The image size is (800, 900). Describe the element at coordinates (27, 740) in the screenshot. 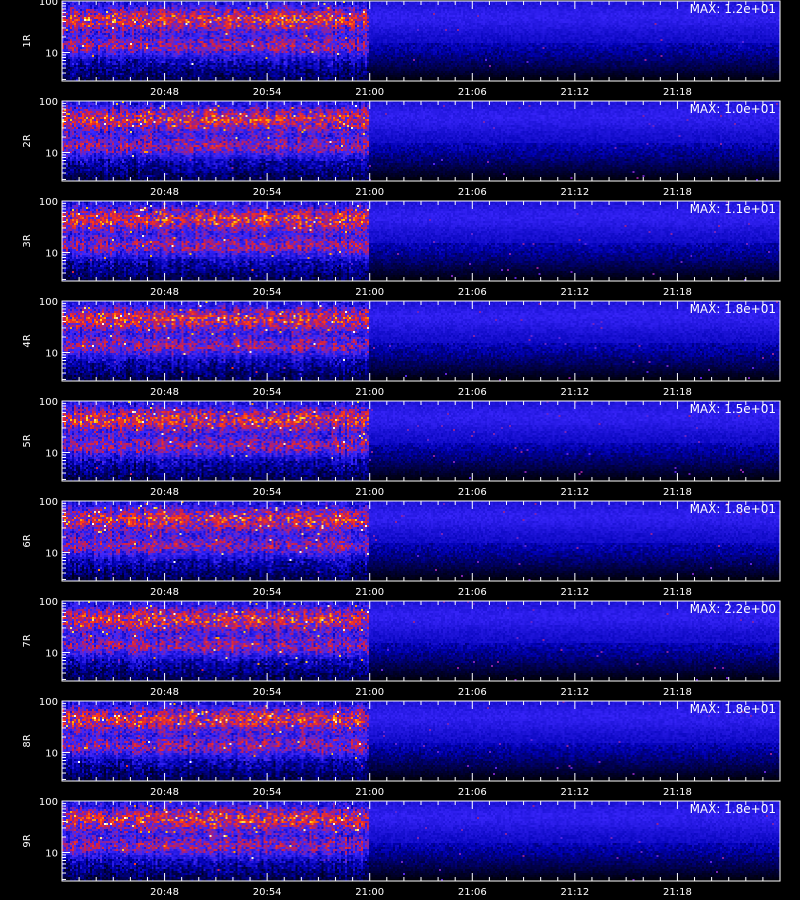

I see `panel-label: 8R` at that location.